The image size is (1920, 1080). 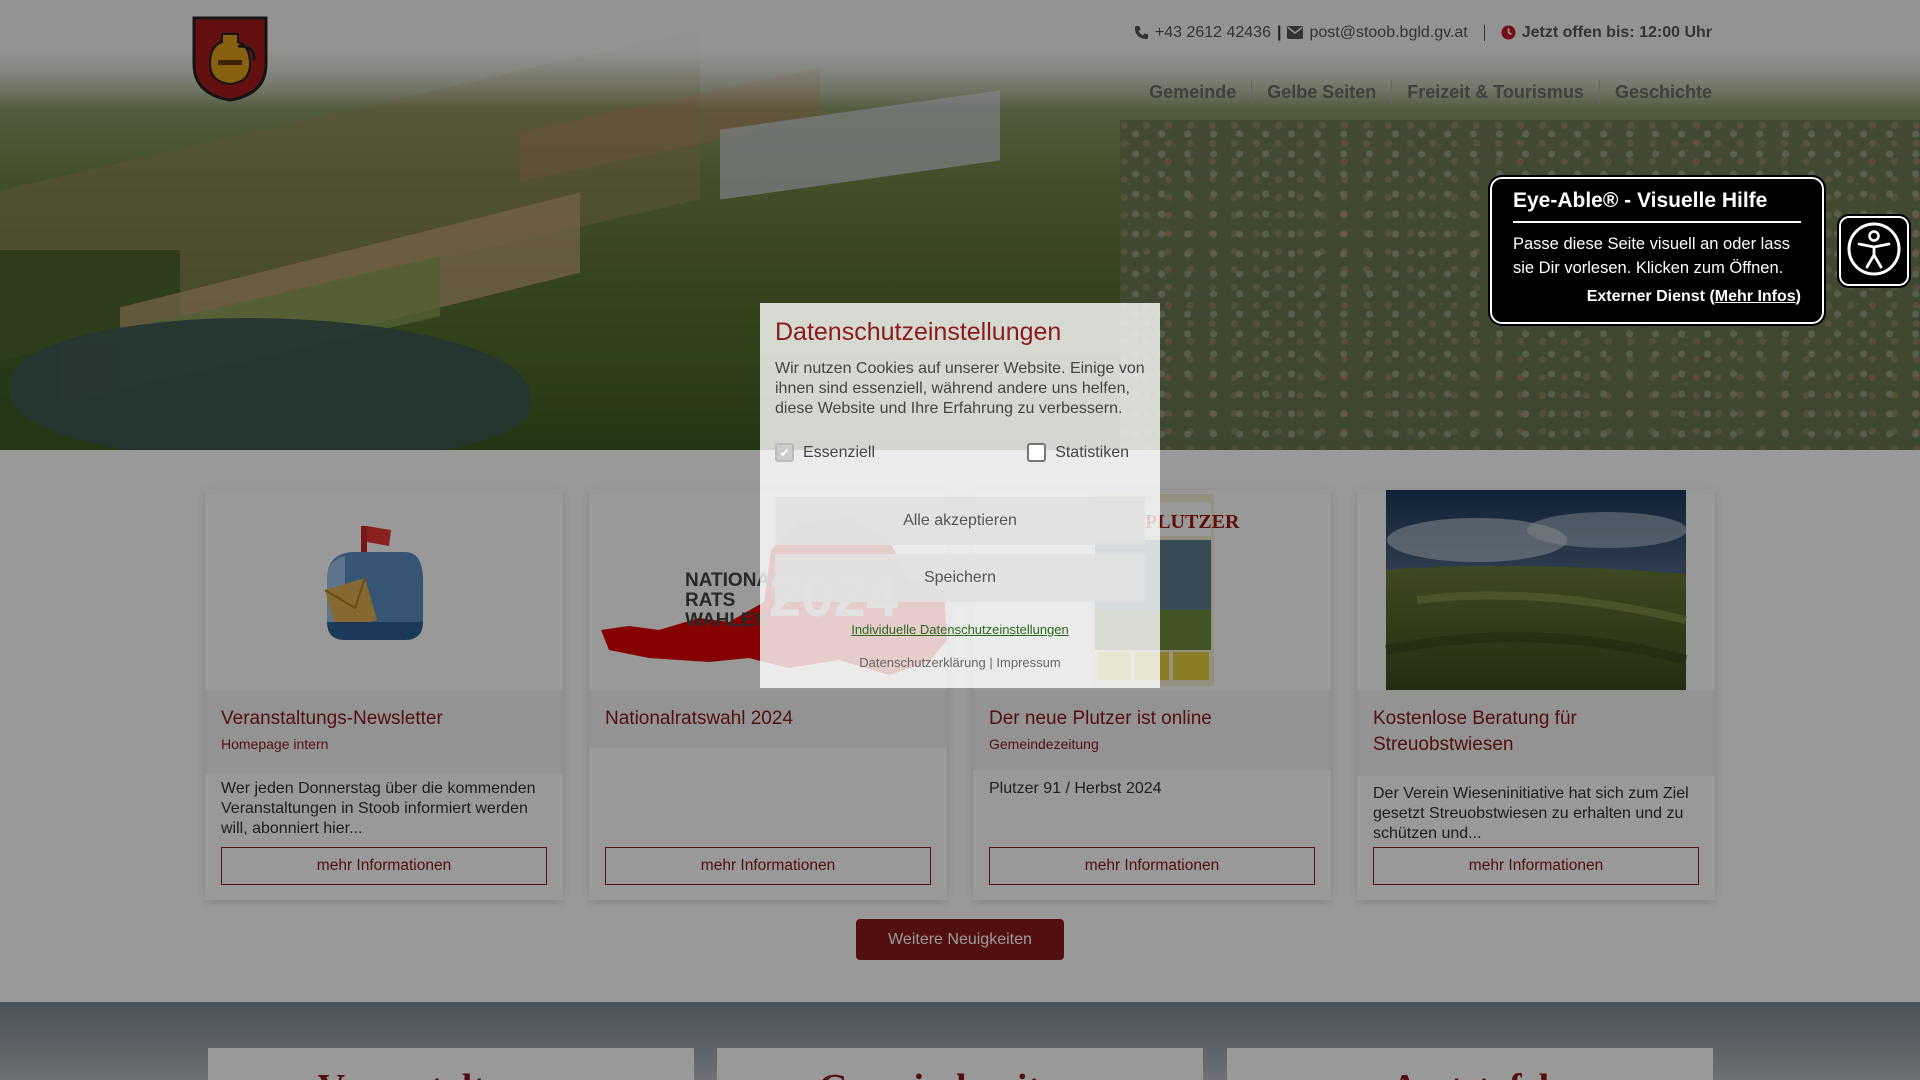 What do you see at coordinates (960, 629) in the screenshot?
I see `individual-settings-link: Individuelle Datenschutzeinstellungen` at bounding box center [960, 629].